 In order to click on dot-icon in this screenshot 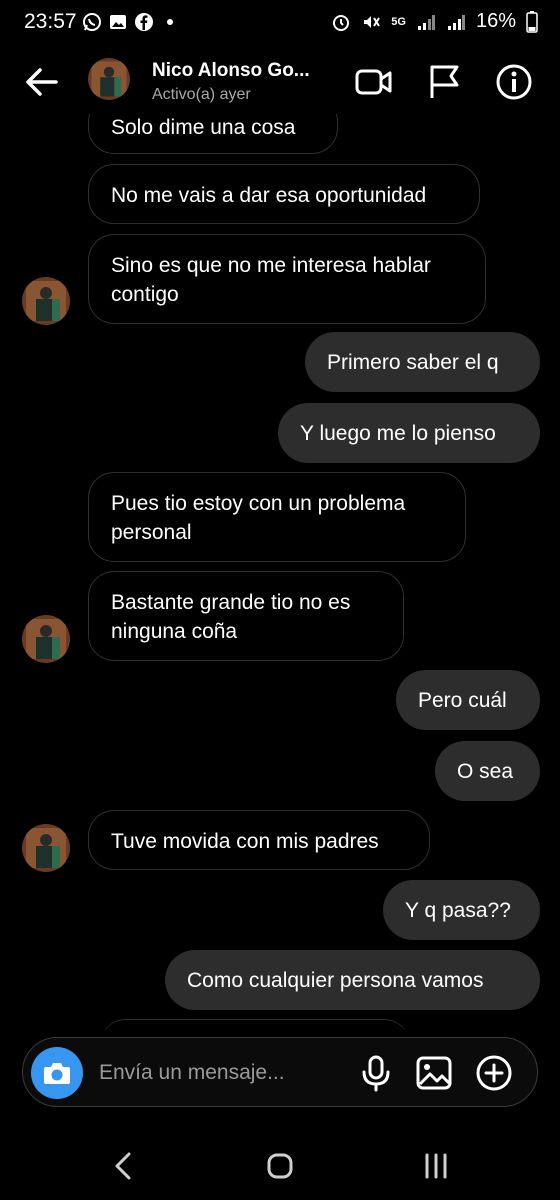, I will do `click(170, 22)`.